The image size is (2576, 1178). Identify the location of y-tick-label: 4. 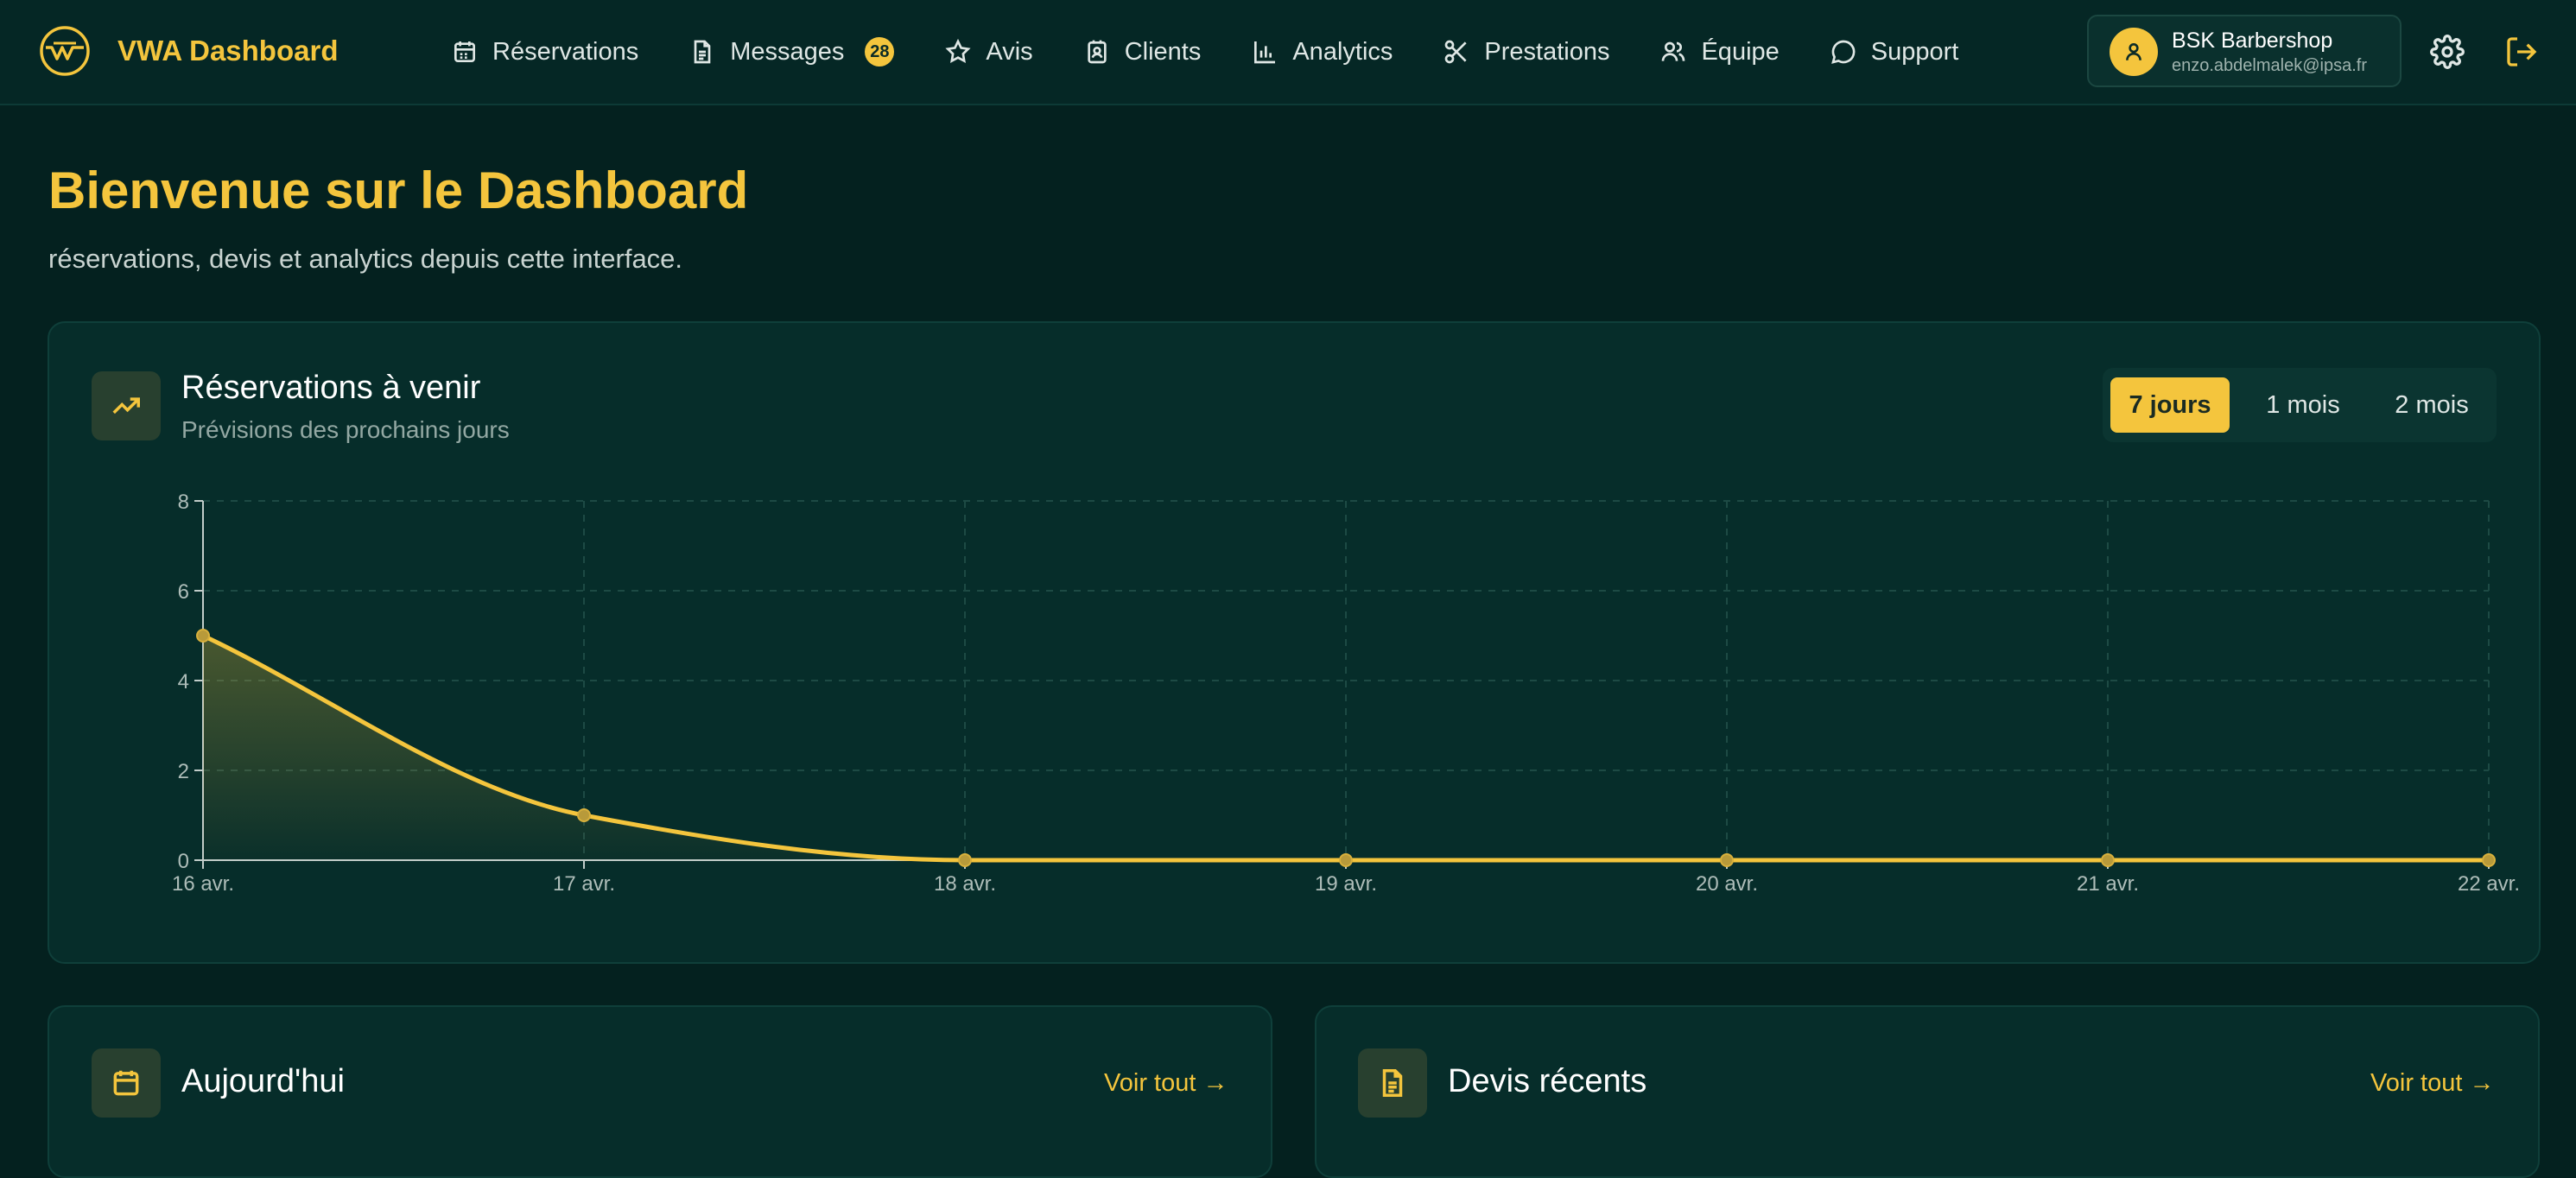
(183, 682).